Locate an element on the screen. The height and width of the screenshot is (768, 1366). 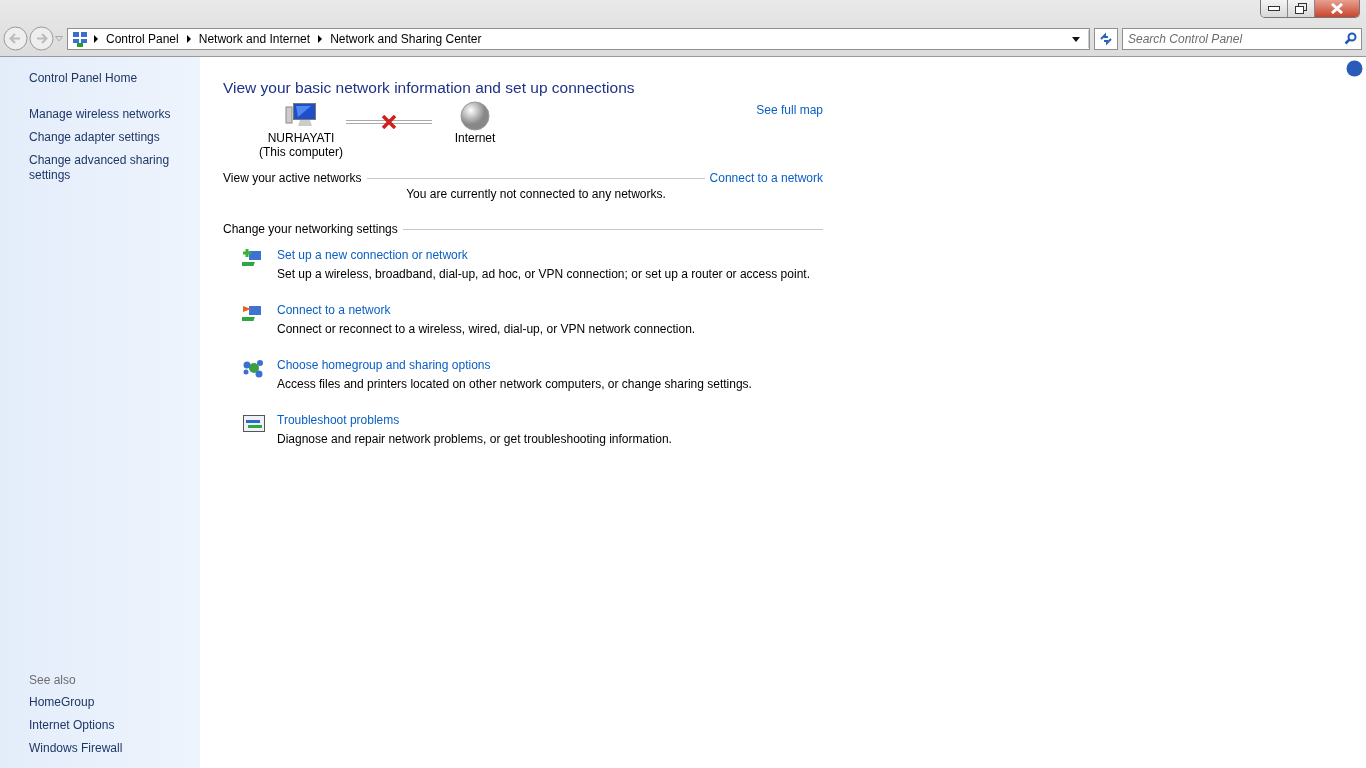
search-field: Search Control Panel is located at coordinates (1242, 38).